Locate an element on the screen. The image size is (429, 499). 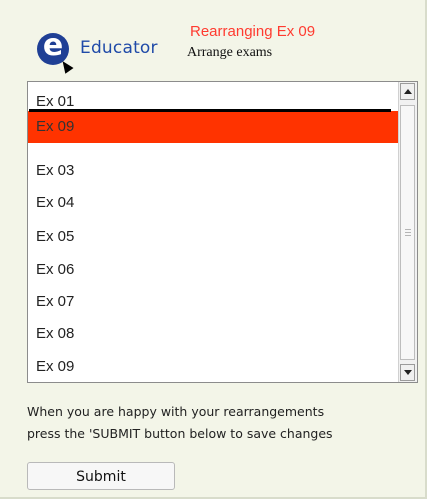
submit-button: Submit is located at coordinates (101, 476).